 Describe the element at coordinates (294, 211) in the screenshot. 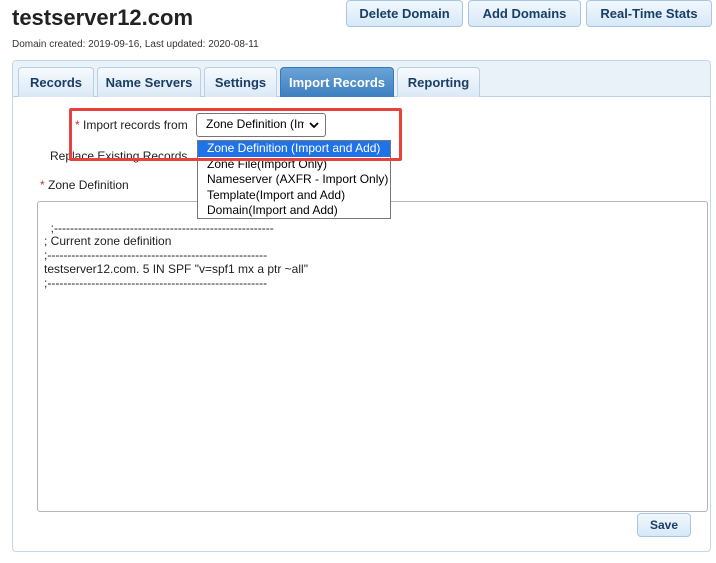

I see `option-domain: Domain(Import and Add)` at that location.